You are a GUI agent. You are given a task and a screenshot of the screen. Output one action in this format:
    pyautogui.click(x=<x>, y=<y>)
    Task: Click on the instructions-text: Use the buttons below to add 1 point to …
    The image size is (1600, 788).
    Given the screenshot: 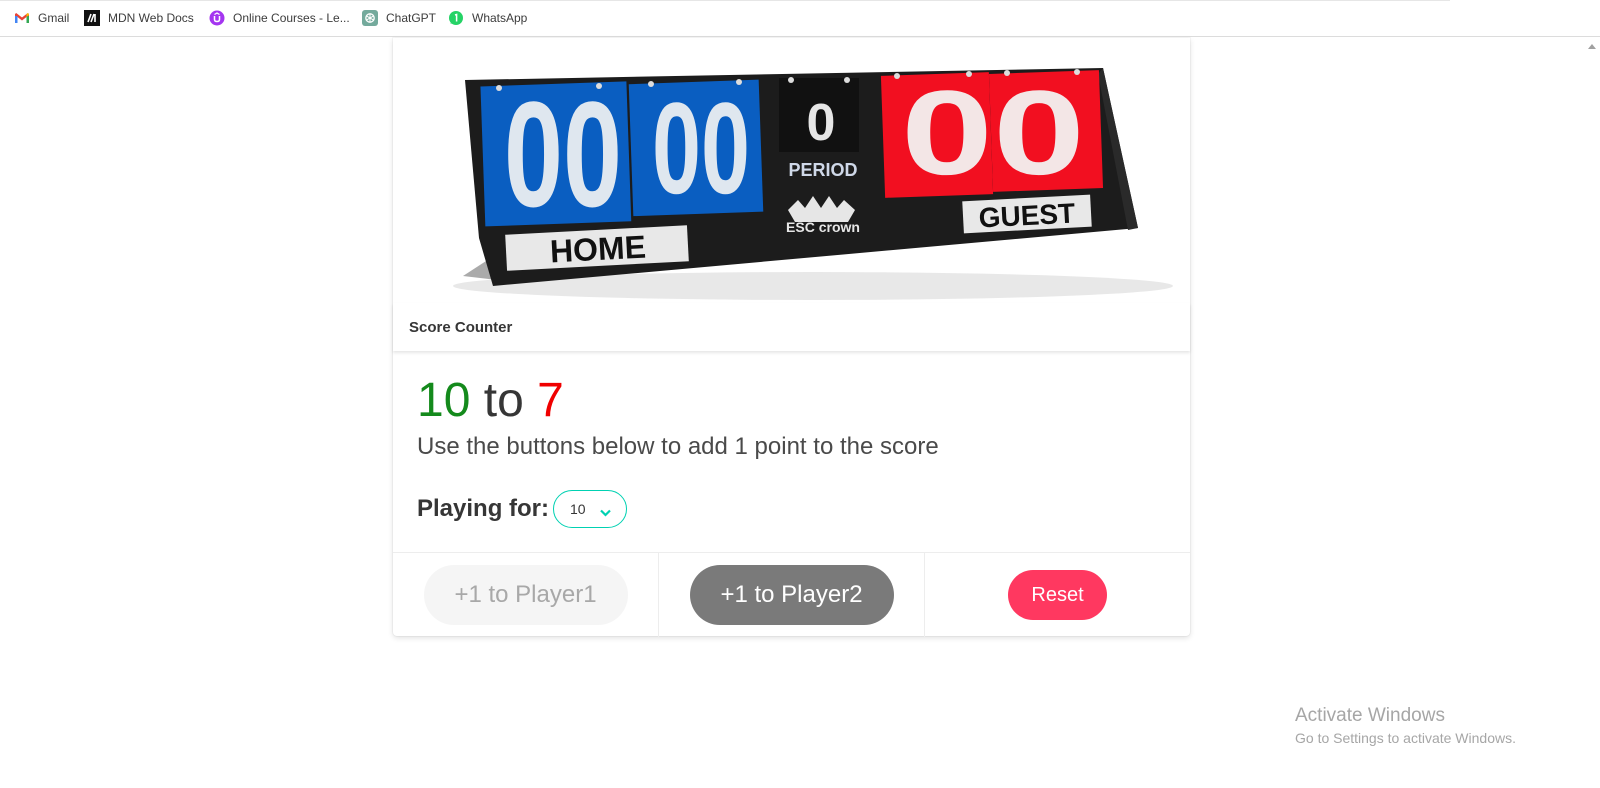 What is the action you would take?
    pyautogui.click(x=678, y=446)
    